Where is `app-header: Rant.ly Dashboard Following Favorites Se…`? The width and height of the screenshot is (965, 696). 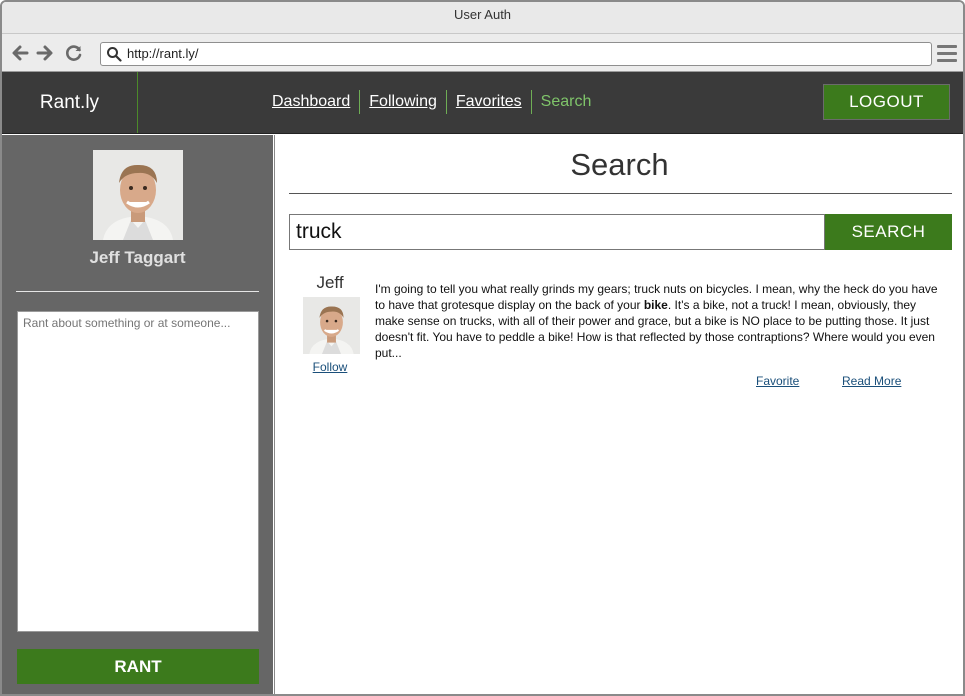 app-header: Rant.ly Dashboard Following Favorites Se… is located at coordinates (482, 103).